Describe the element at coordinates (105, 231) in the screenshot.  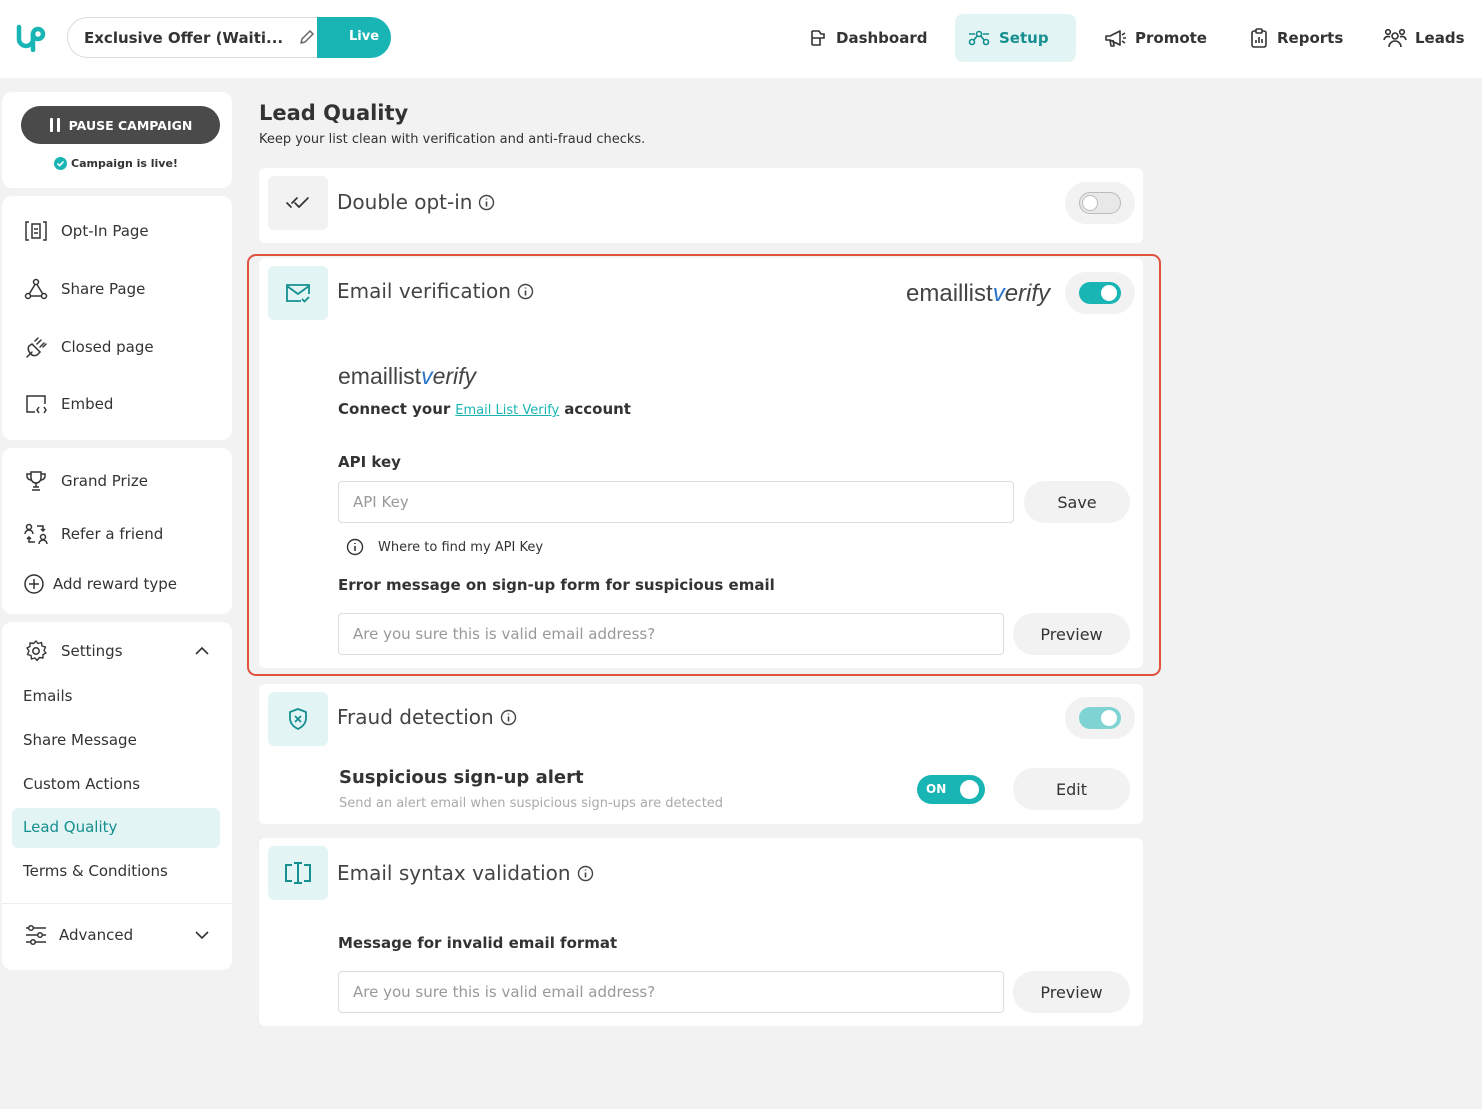
I see `sidebar-item-label: Opt-In Page` at that location.